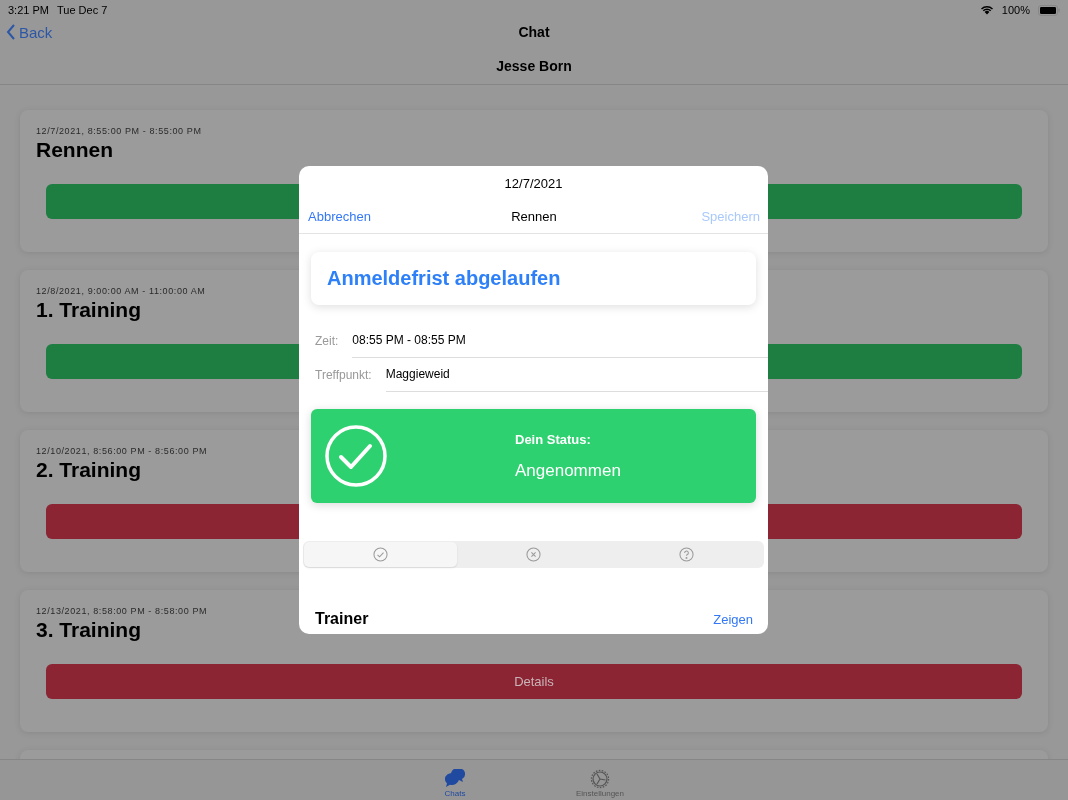 The width and height of the screenshot is (1068, 800). Describe the element at coordinates (568, 470) in the screenshot. I see `status-value: Angenommen` at that location.